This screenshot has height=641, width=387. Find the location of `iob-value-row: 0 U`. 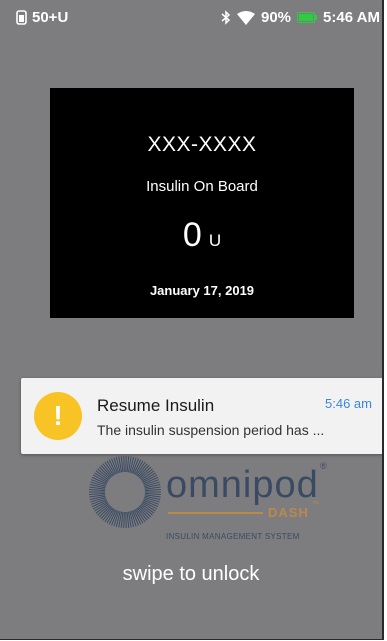

iob-value-row: 0 U is located at coordinates (202, 235).